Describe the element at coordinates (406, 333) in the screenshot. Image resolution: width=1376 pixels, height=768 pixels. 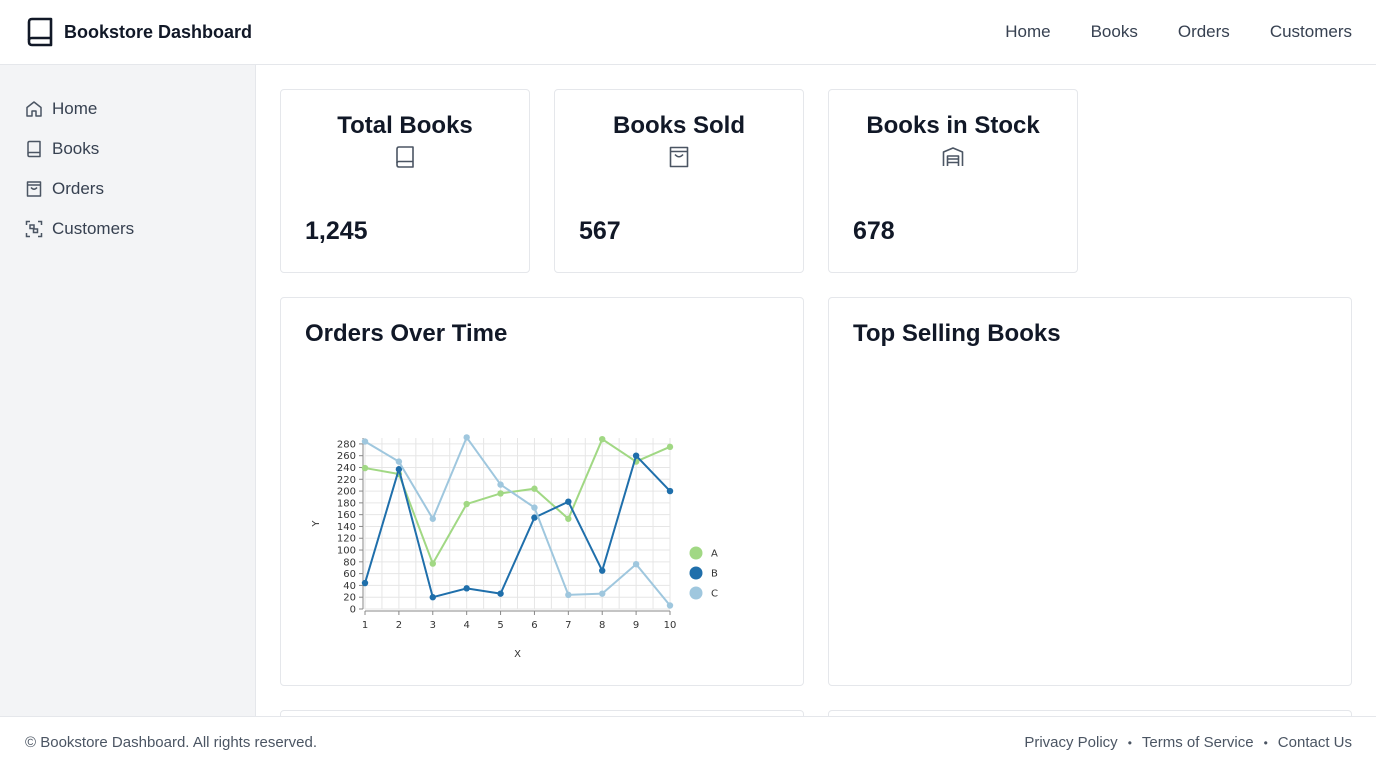
I see `panel-title: Orders Over Time` at that location.